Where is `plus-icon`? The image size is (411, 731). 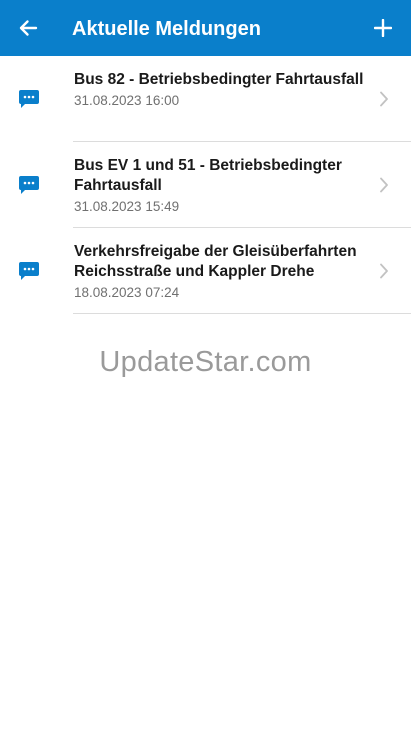 plus-icon is located at coordinates (383, 28).